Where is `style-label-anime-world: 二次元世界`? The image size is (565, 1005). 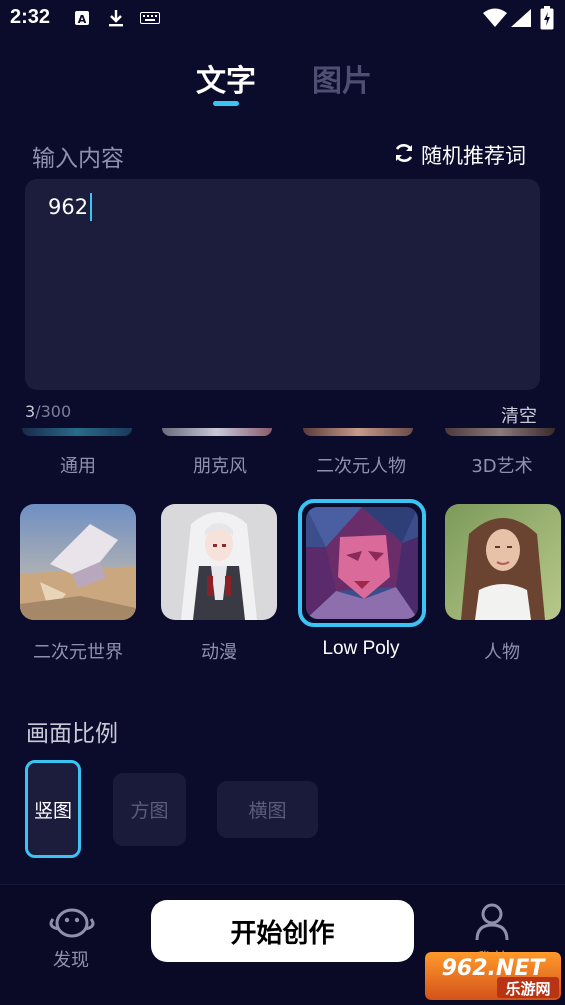 style-label-anime-world: 二次元世界 is located at coordinates (78, 651).